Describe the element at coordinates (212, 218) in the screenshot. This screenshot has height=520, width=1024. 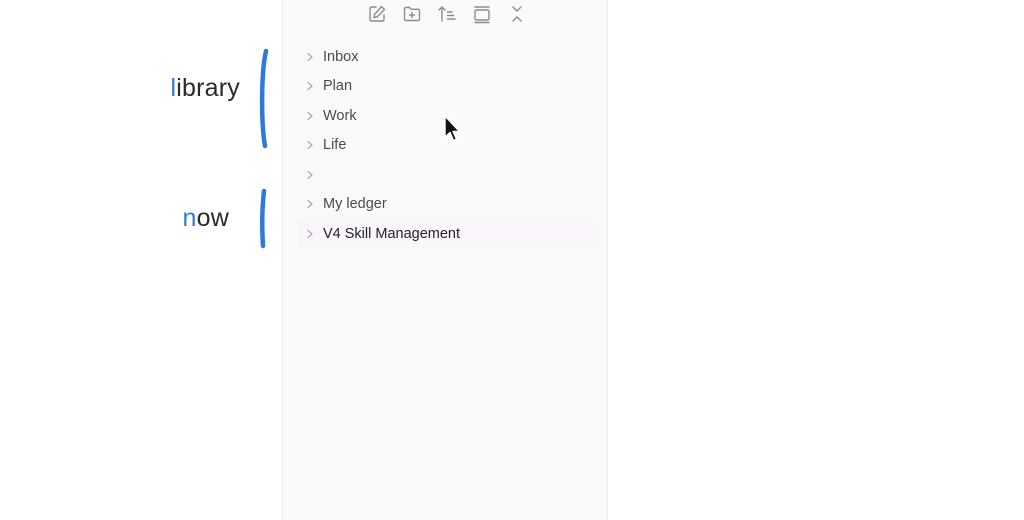
I see `annotation-now-rest: ow` at that location.